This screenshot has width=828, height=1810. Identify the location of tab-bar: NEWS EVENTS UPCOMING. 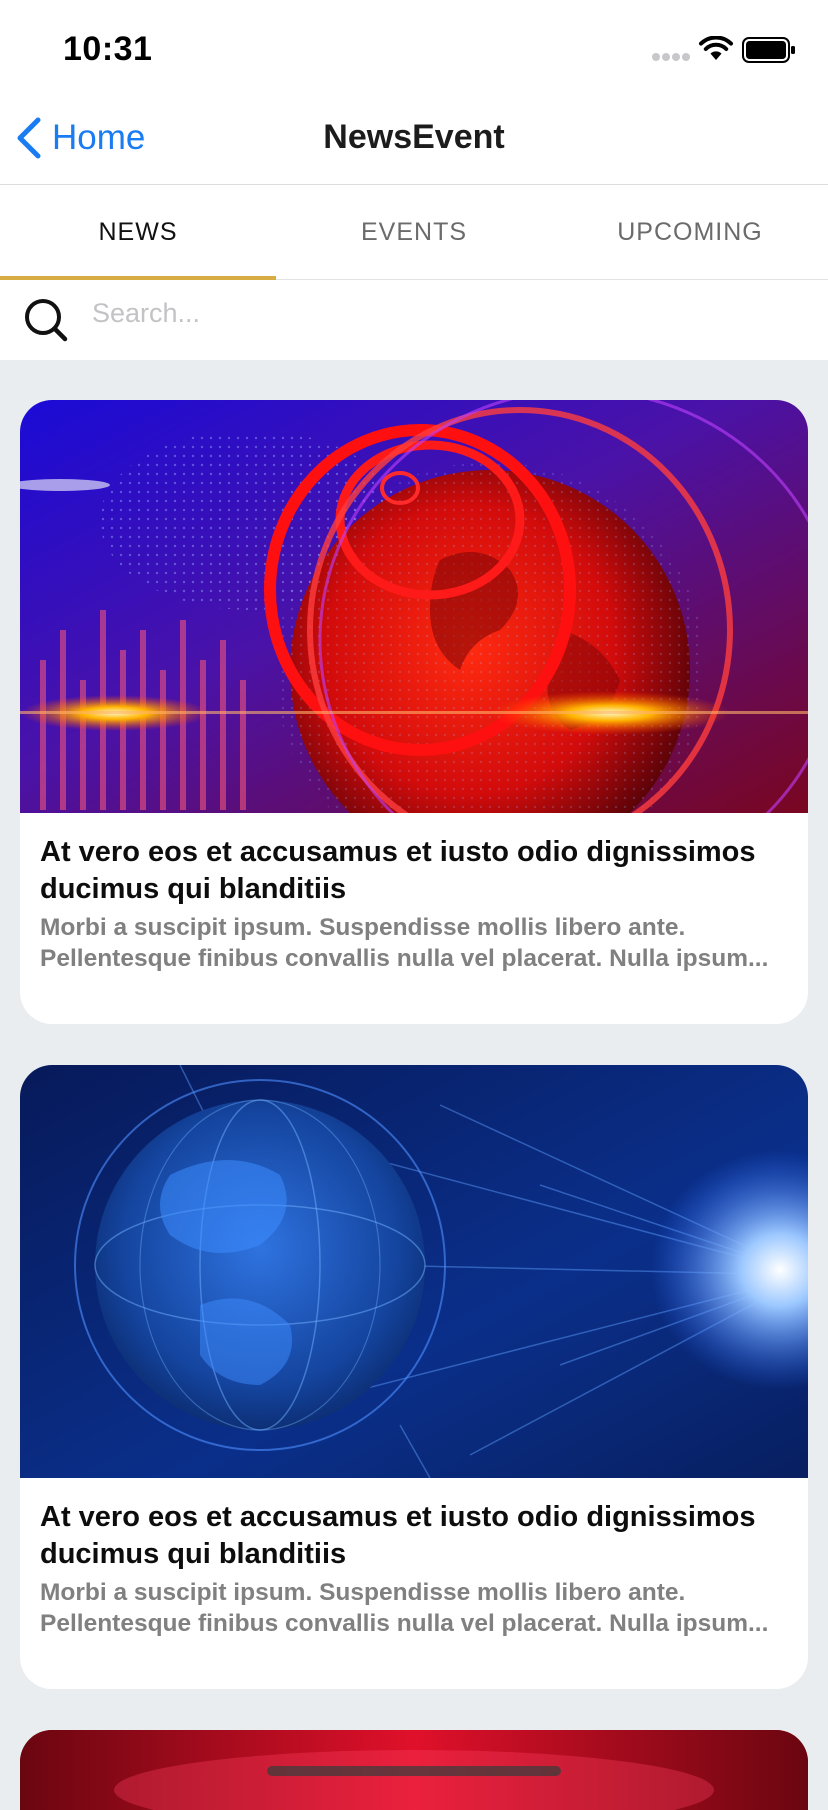
(414, 232).